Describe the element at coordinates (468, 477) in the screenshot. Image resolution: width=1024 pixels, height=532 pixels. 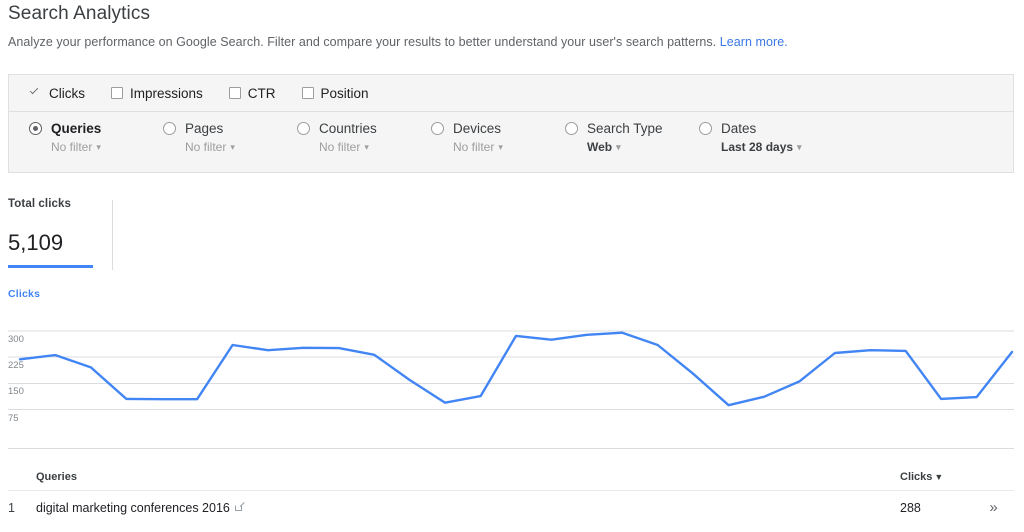
I see `column-header-queries: Queries` at that location.